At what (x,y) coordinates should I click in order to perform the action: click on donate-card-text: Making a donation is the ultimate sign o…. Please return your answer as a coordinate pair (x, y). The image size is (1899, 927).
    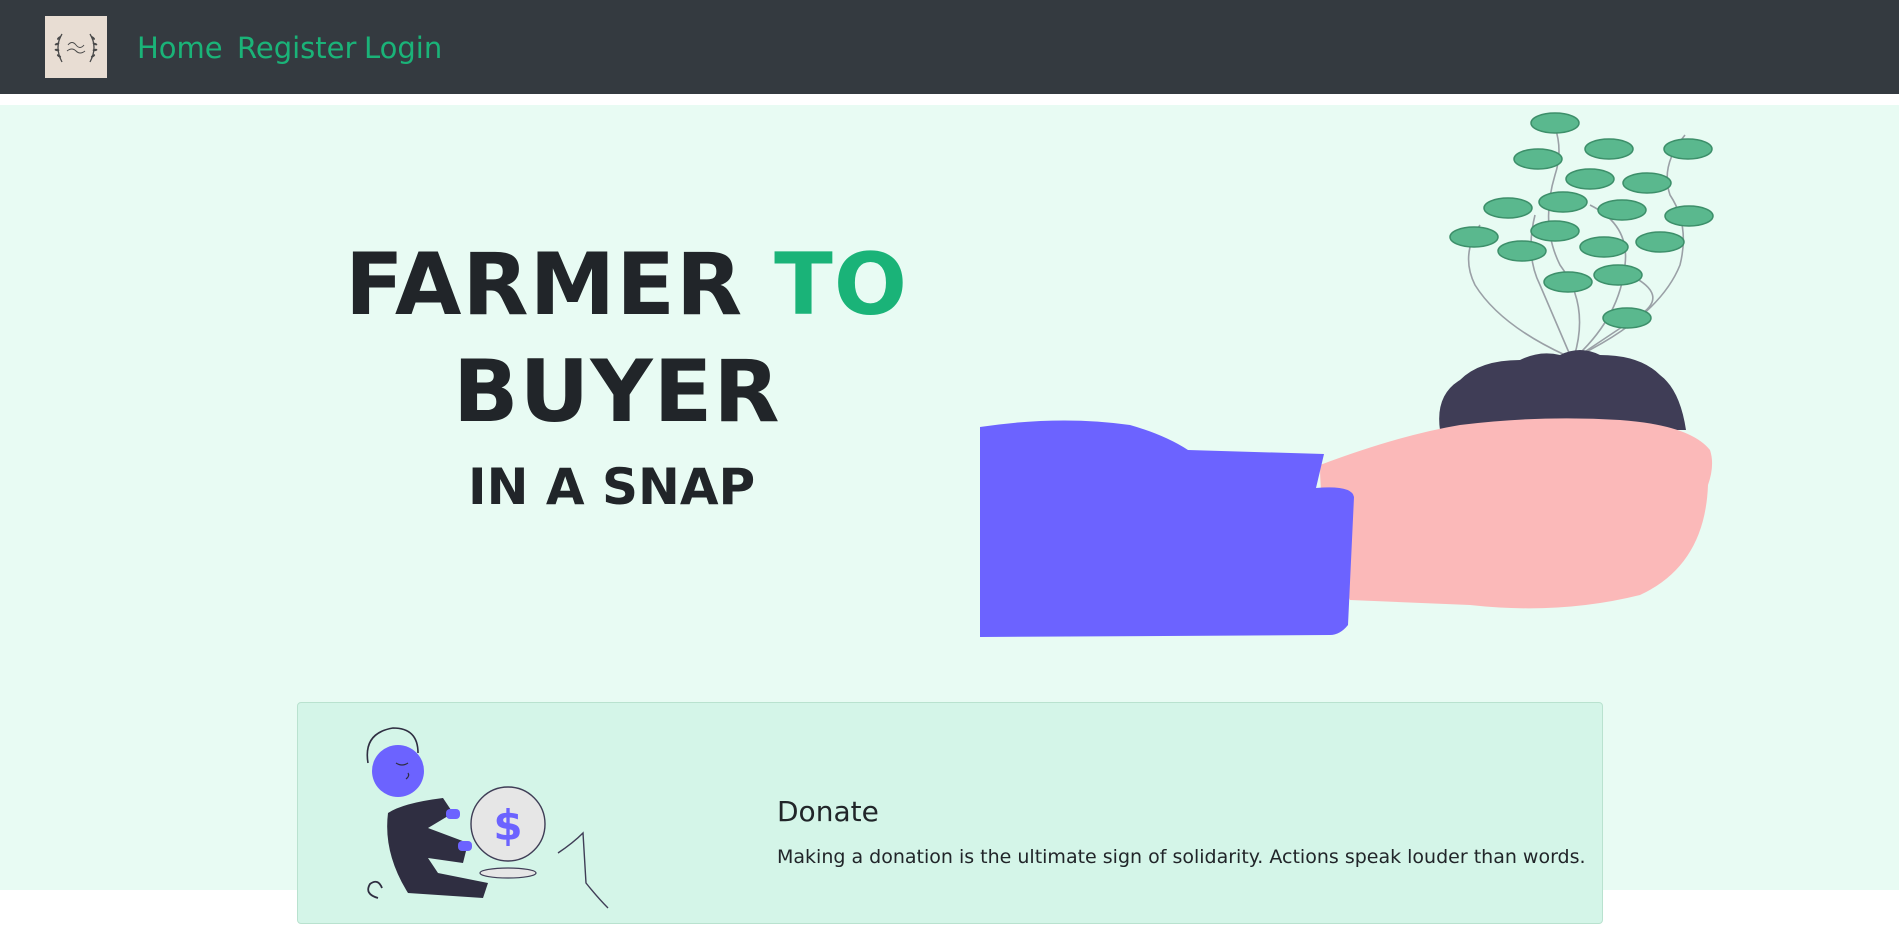
    Looking at the image, I should click on (1181, 857).